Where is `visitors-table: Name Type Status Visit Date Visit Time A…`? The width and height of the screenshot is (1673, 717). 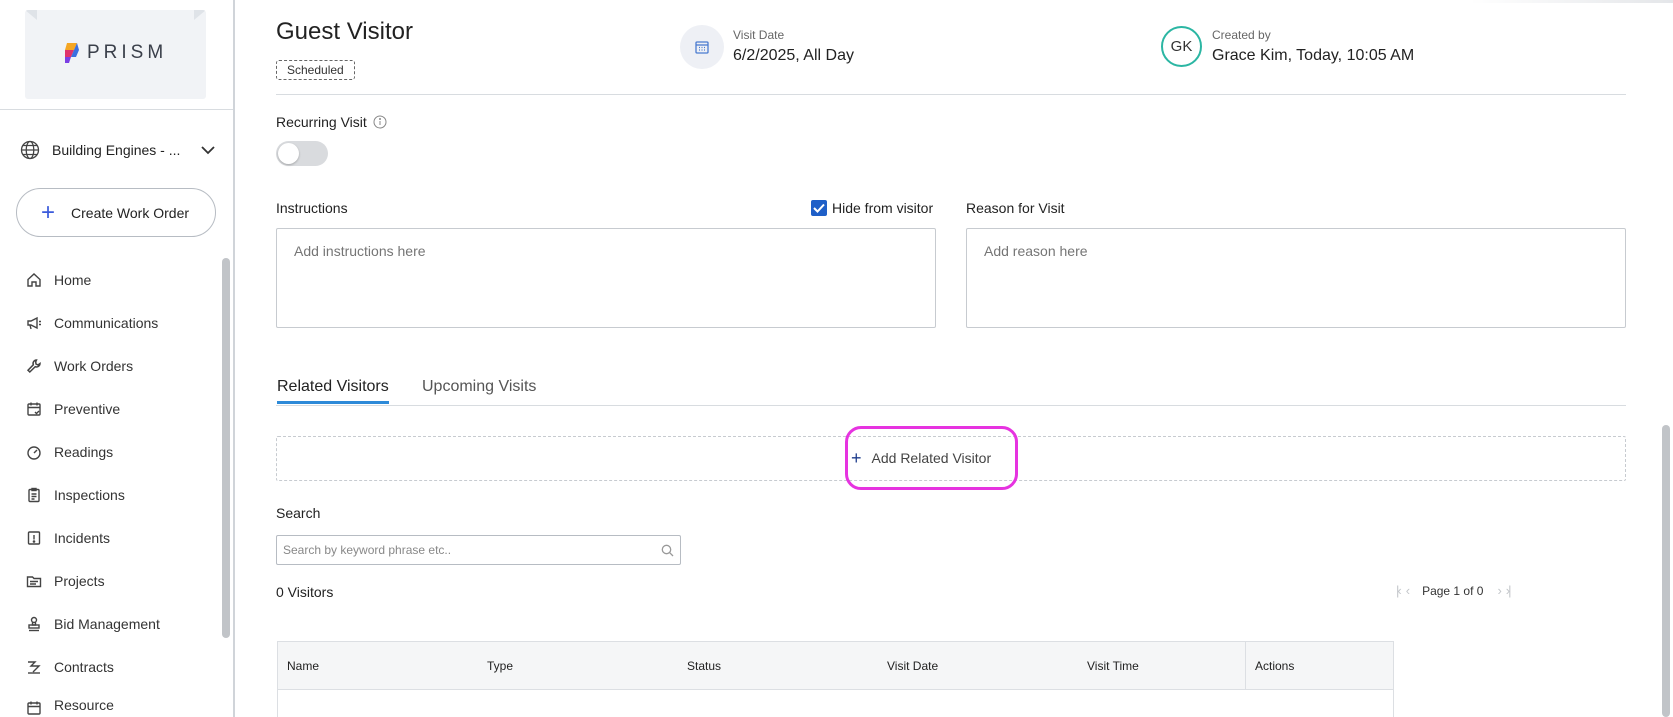 visitors-table: Name Type Status Visit Date Visit Time A… is located at coordinates (835, 679).